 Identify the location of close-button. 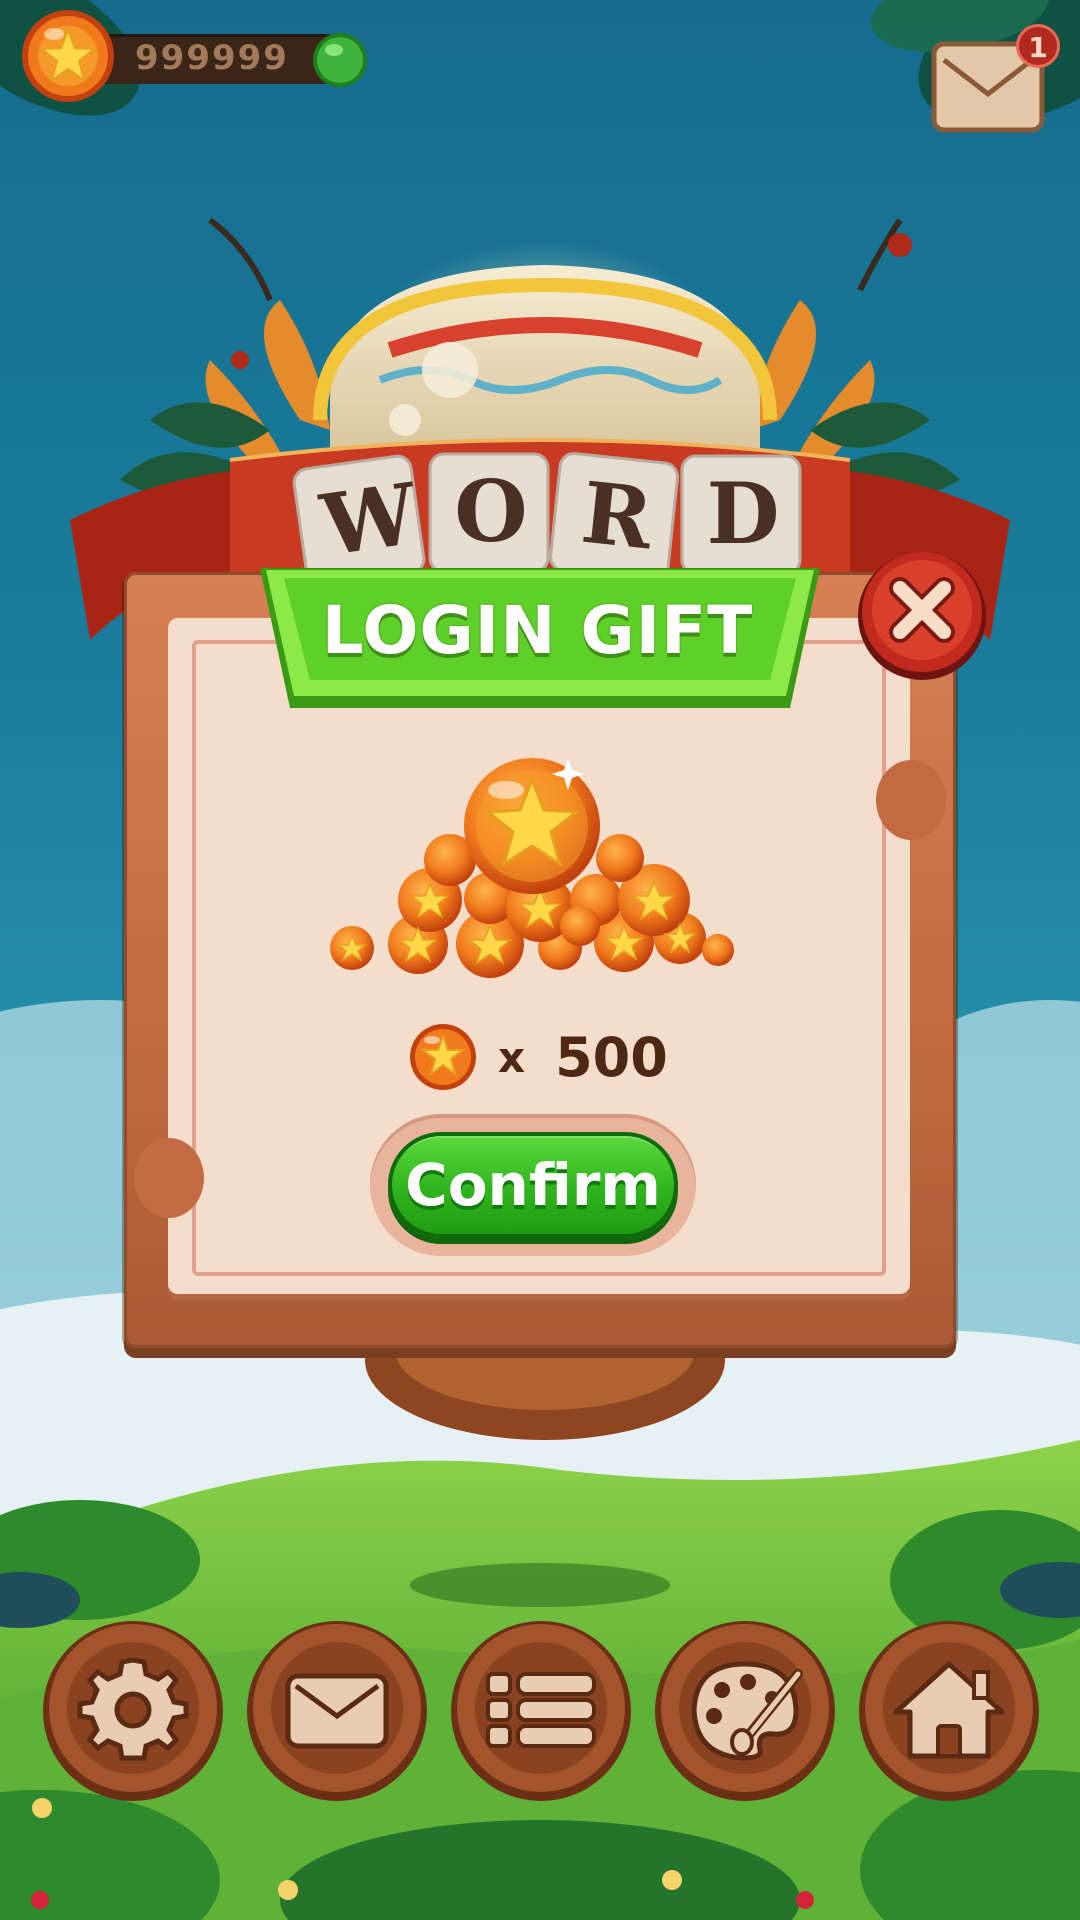
(922, 616).